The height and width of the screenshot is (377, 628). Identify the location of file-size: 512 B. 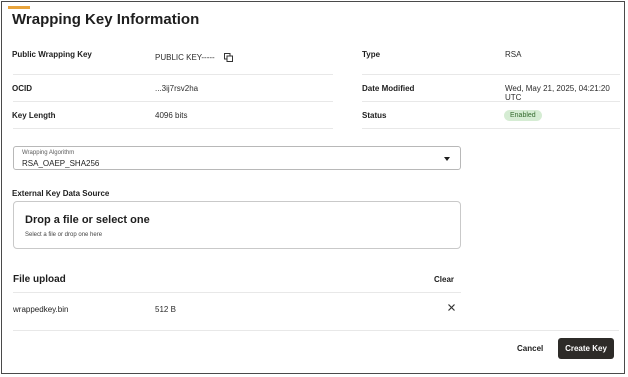
(165, 309).